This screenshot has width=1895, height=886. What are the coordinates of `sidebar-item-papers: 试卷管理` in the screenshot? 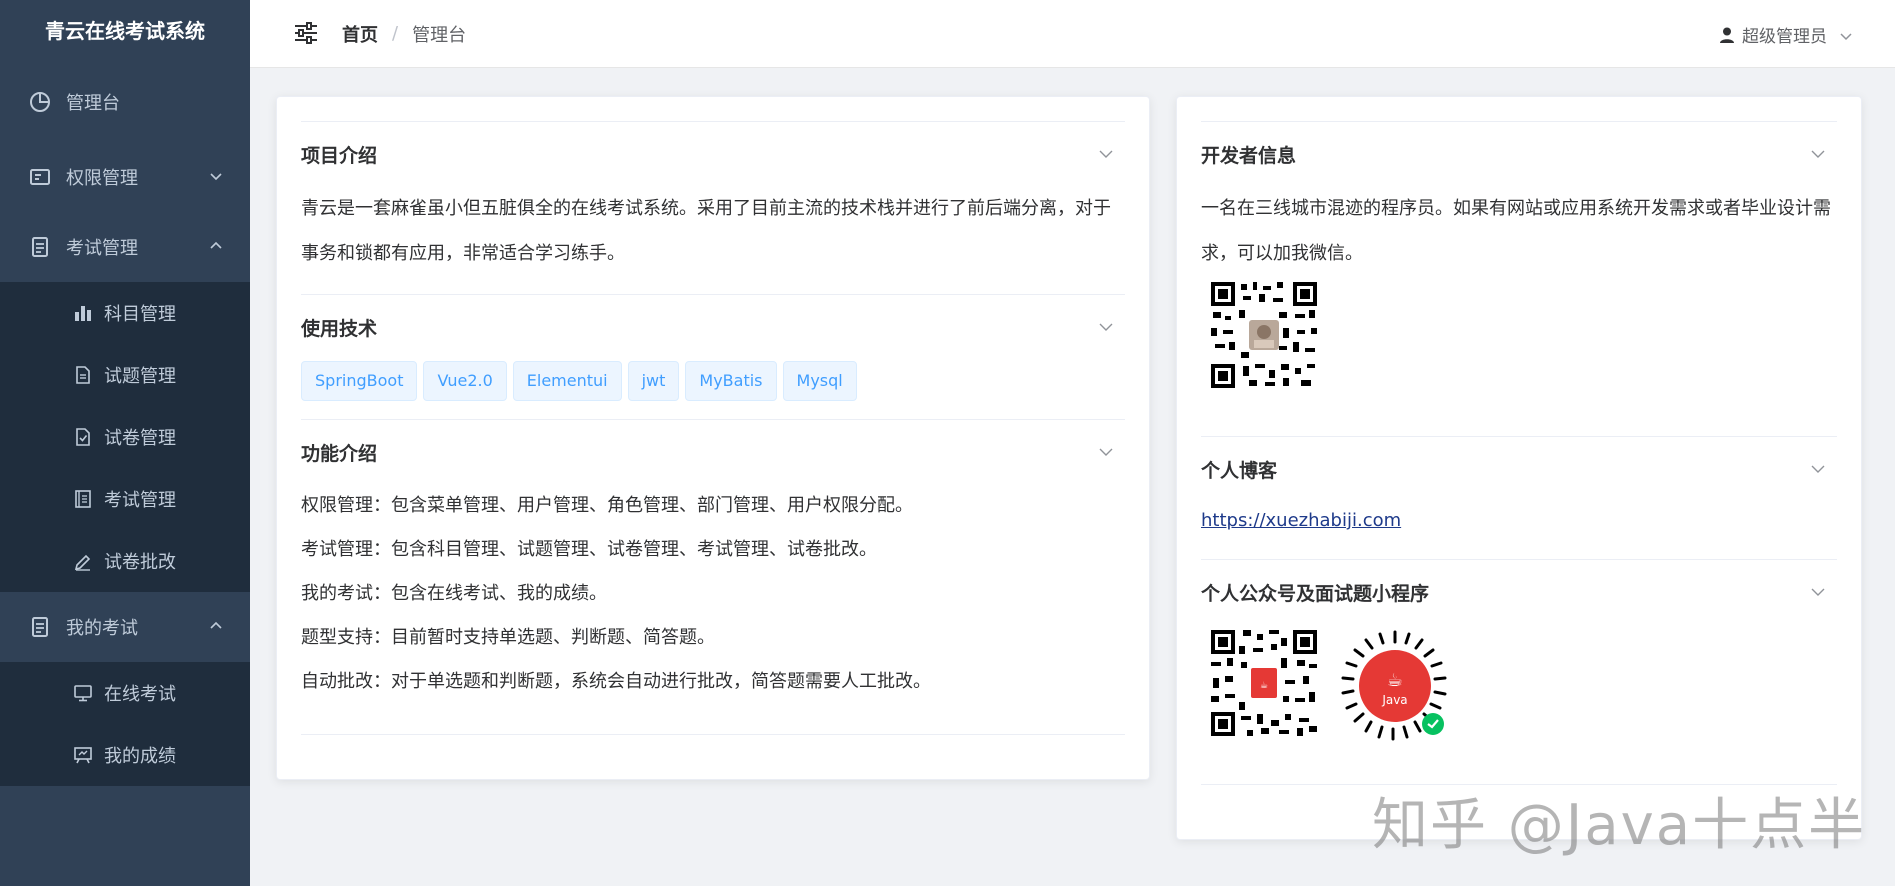 It's located at (125, 437).